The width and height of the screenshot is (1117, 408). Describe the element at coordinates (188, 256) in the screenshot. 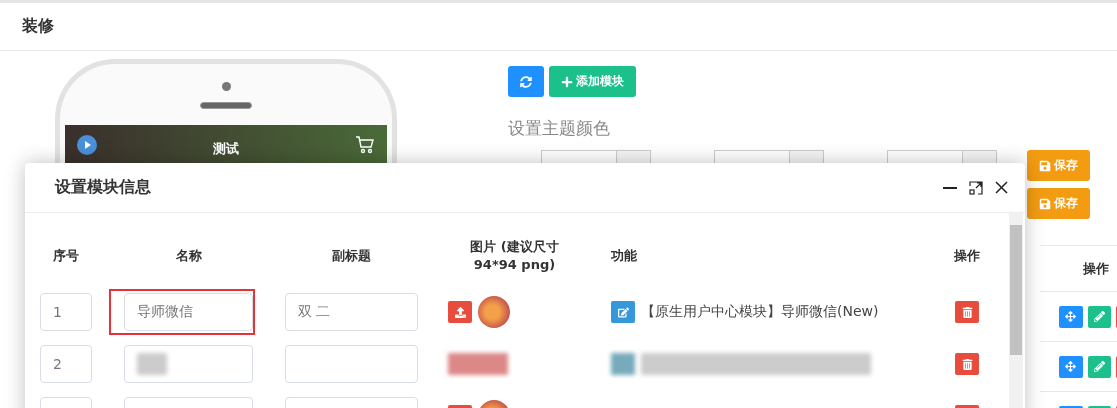

I see `column-header: 名称` at that location.